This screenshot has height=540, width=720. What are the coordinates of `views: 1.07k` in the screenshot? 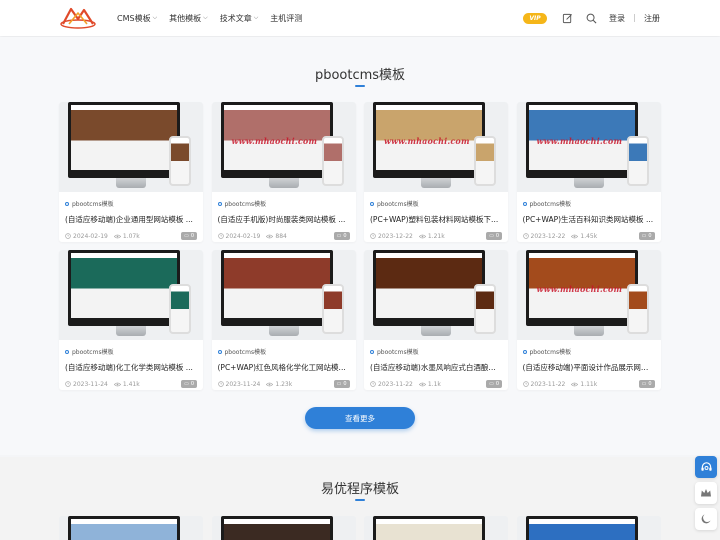 It's located at (126, 236).